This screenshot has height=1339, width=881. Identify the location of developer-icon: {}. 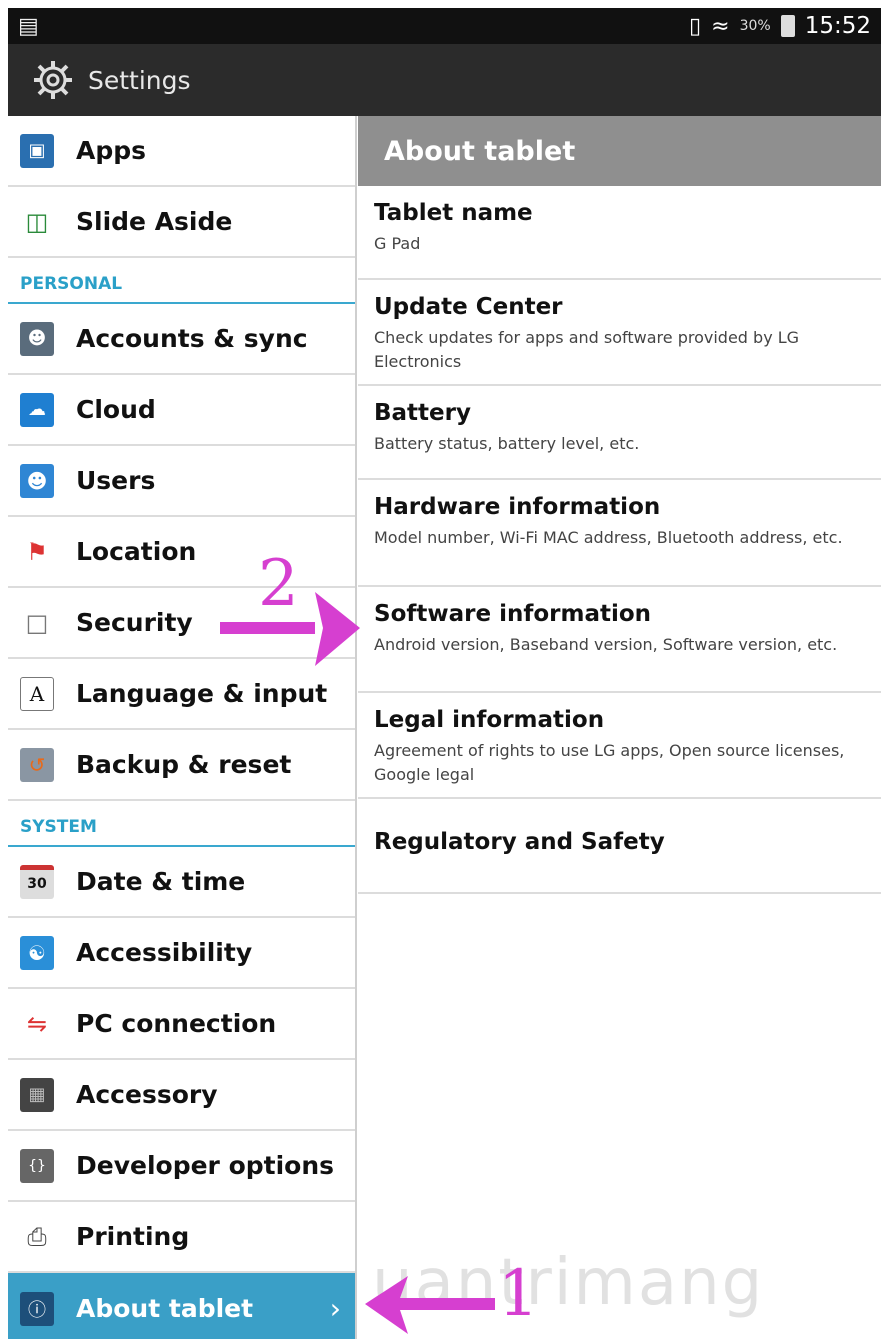
(37, 1165).